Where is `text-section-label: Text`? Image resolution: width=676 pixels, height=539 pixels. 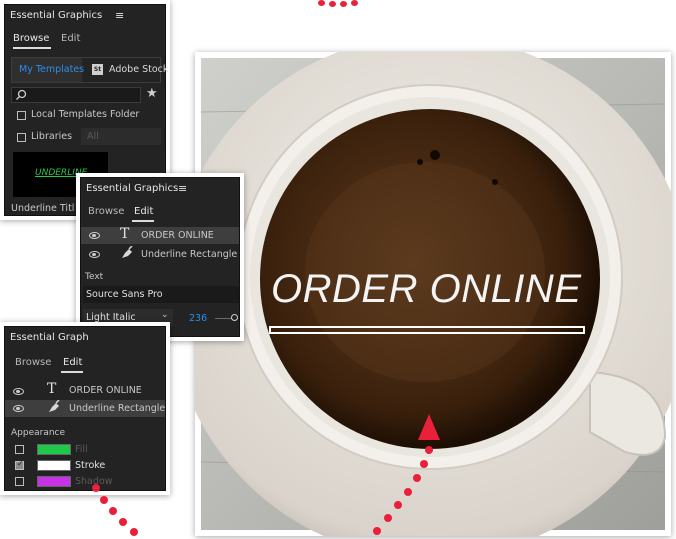 text-section-label: Text is located at coordinates (94, 277).